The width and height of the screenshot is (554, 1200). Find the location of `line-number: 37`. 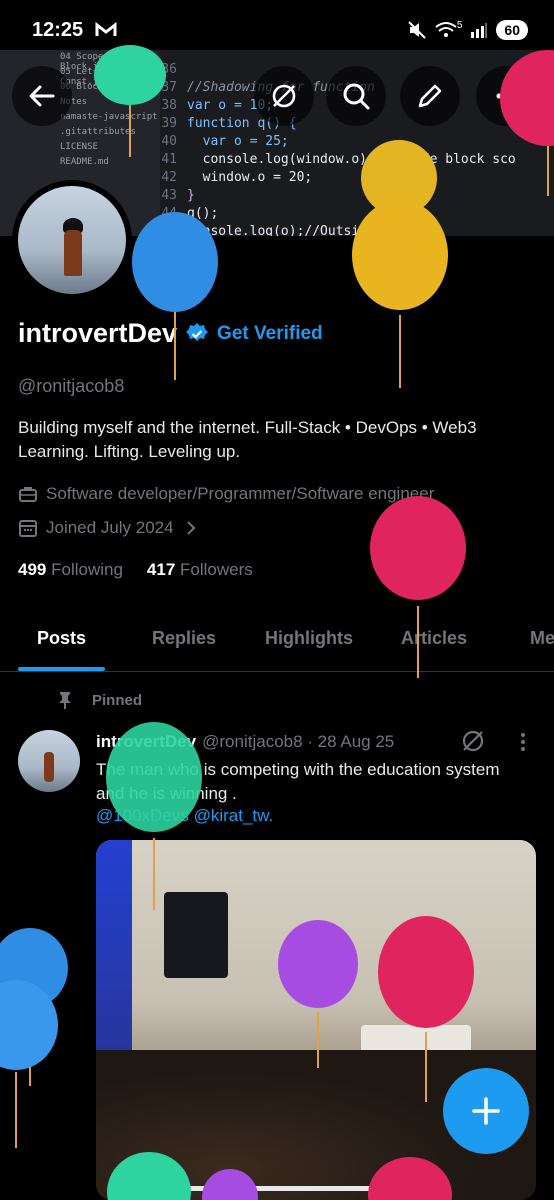

line-number: 37 is located at coordinates (169, 87).